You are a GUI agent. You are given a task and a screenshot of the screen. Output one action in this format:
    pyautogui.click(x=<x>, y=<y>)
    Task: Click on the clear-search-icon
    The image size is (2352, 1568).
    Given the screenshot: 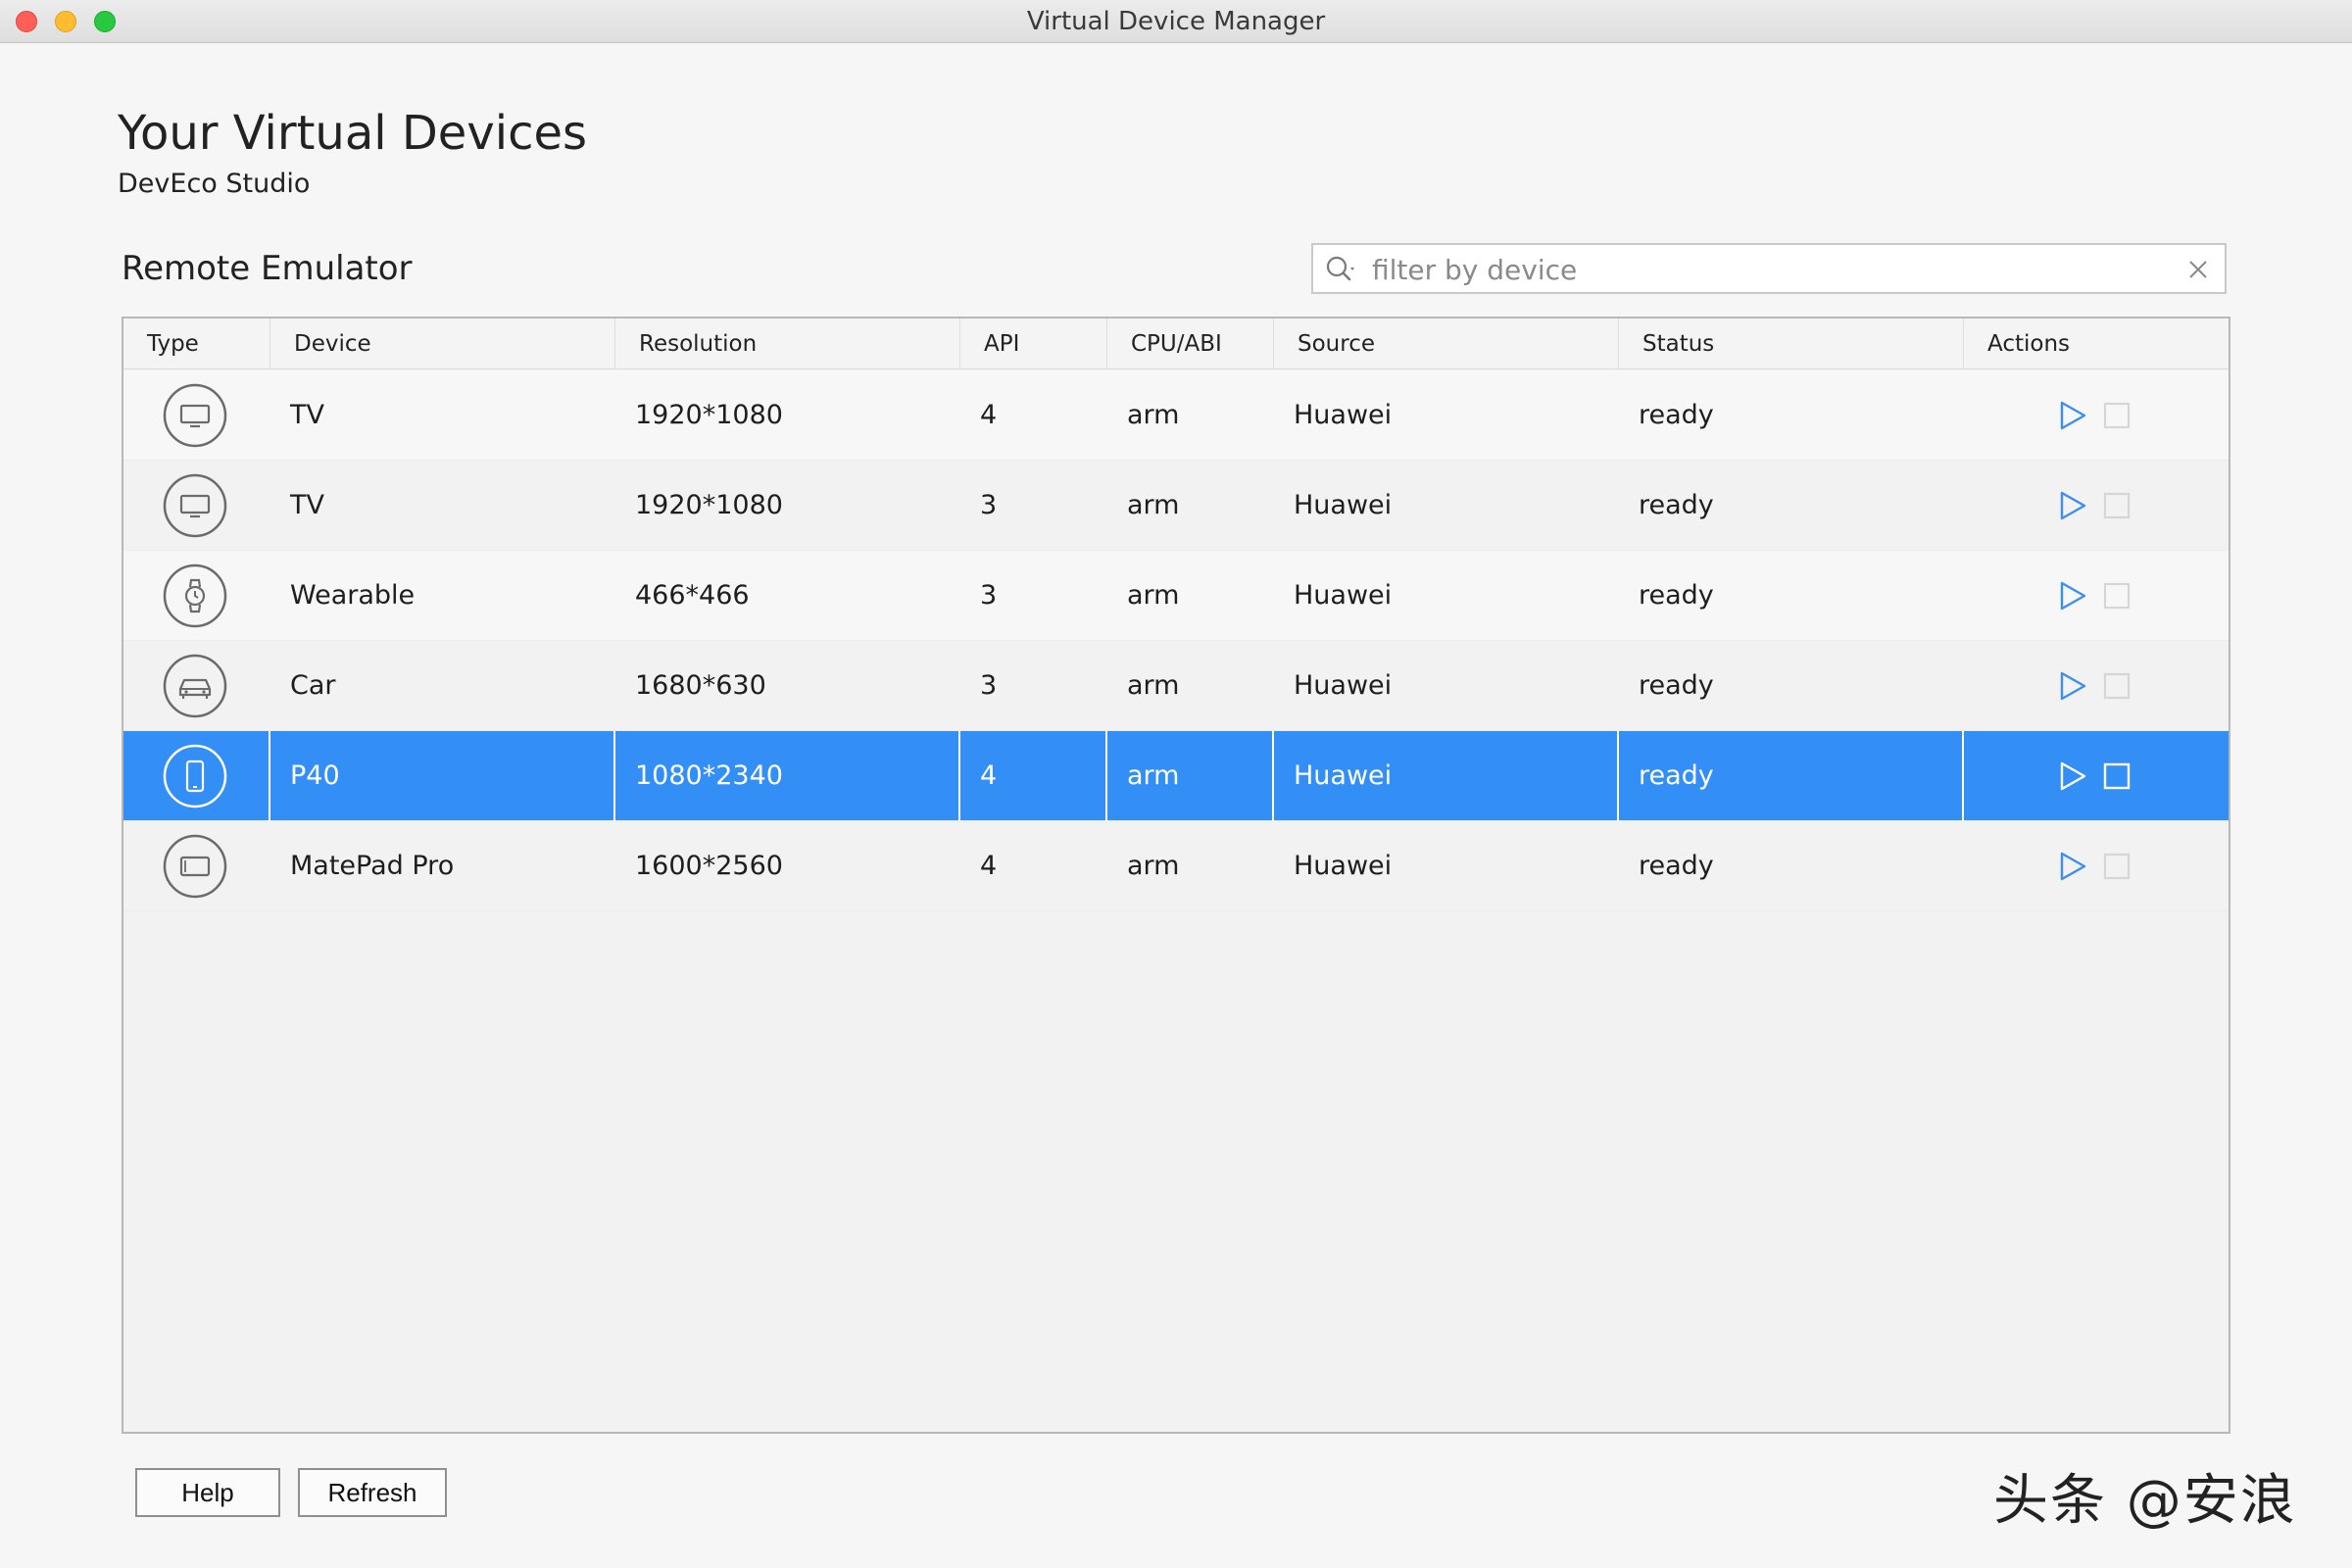 What is the action you would take?
    pyautogui.click(x=2198, y=269)
    